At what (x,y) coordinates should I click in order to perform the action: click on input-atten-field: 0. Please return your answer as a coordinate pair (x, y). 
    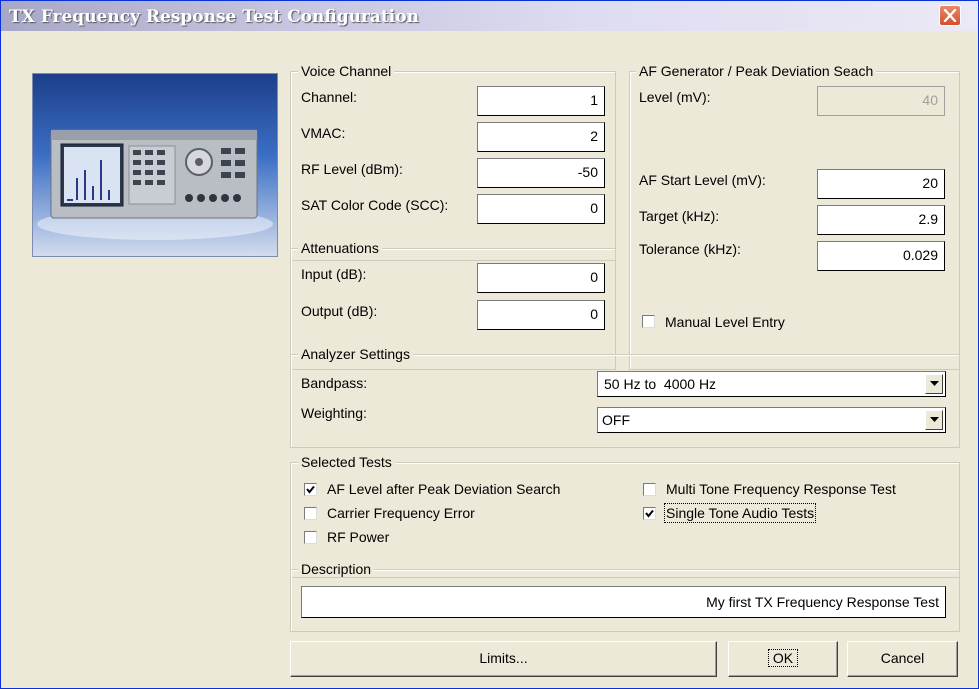
    Looking at the image, I should click on (541, 278).